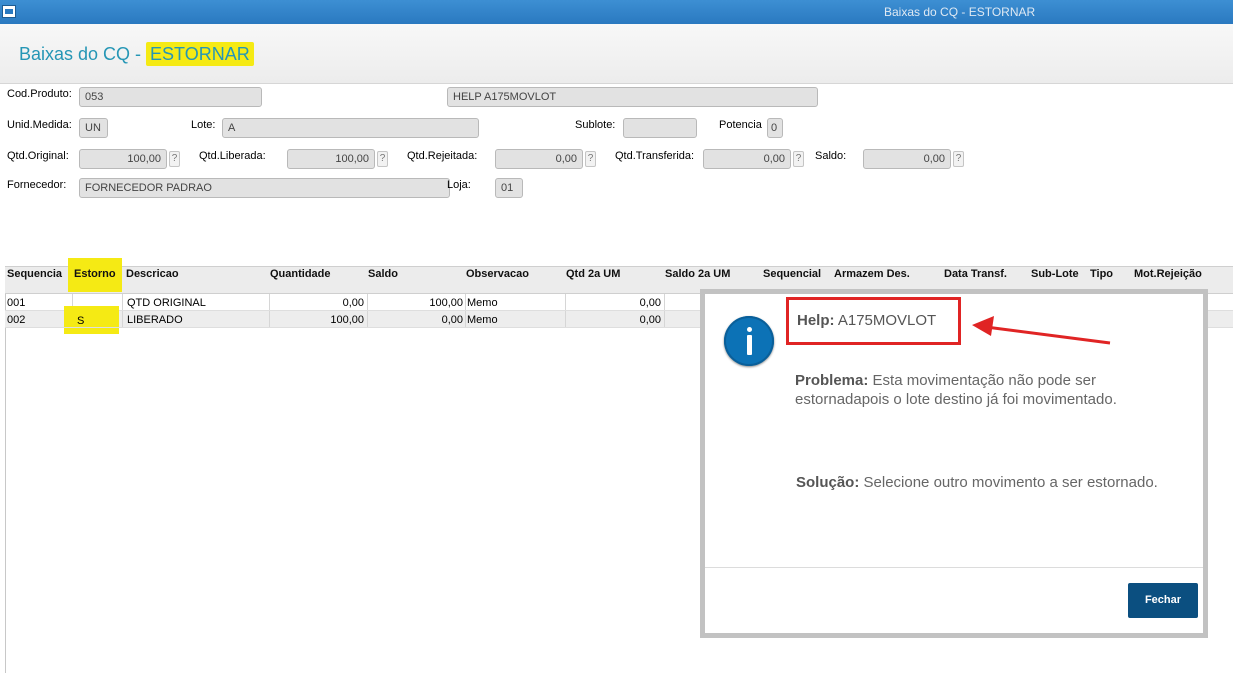  I want to click on help-label: Help:, so click(816, 320).